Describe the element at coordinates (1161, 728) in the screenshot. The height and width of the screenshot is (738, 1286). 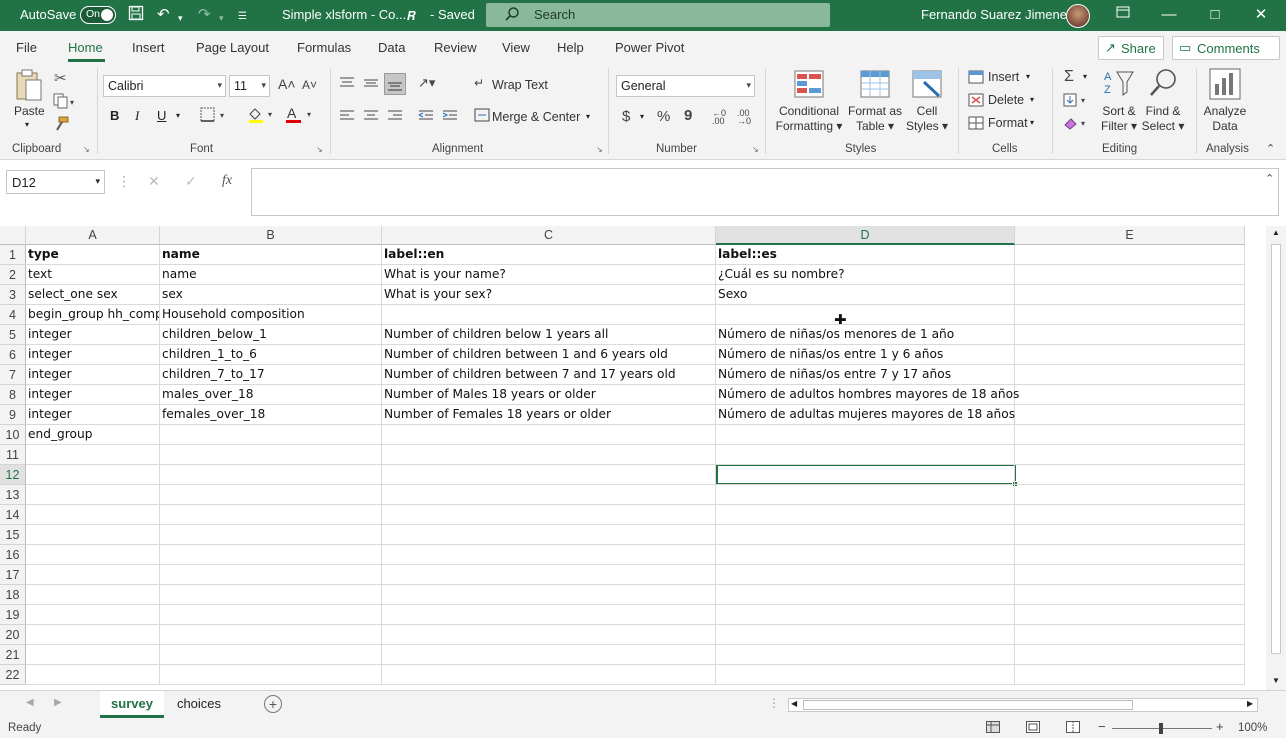
I see `zoom-slider-thumb` at that location.